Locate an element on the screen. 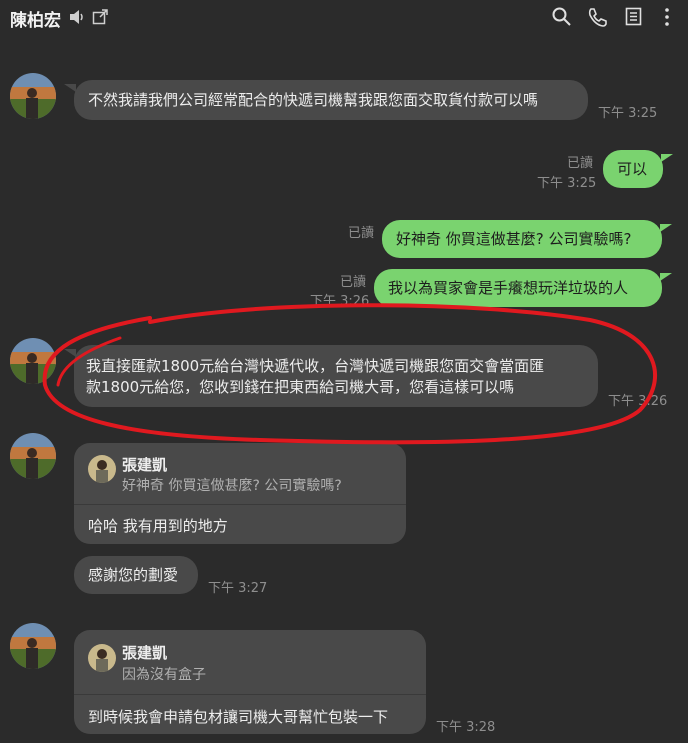 This screenshot has width=688, height=743. reply-card: 張建凱 好神奇 你買這做甚麼? 公司實驗嗎? 哈哈 我有用到的地方 is located at coordinates (240, 493).